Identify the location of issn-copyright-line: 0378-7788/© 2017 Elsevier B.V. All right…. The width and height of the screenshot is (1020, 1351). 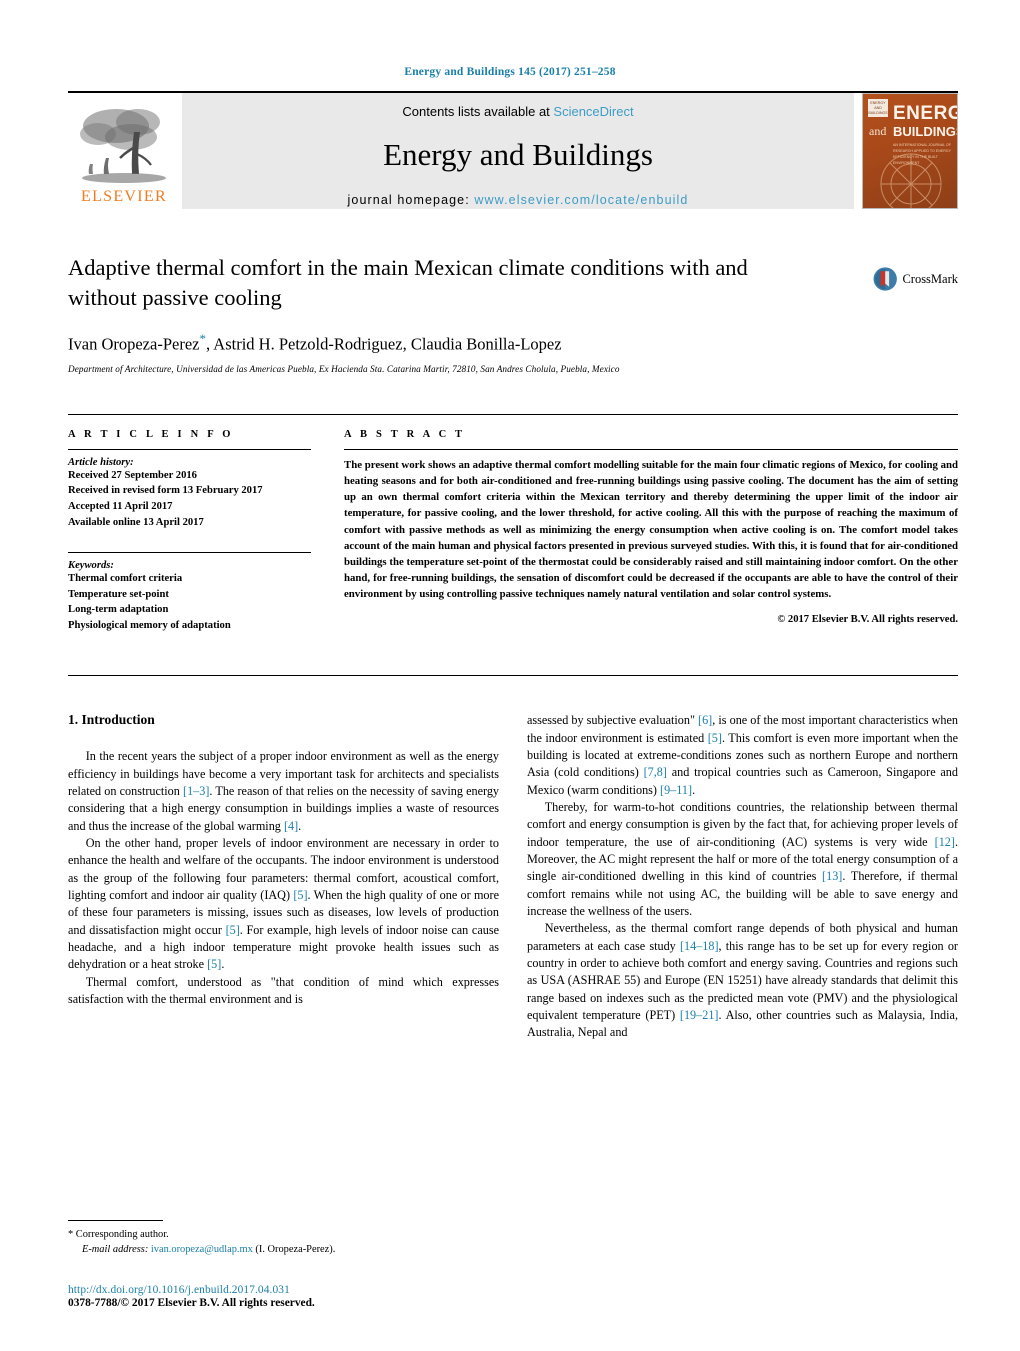
(191, 1303).